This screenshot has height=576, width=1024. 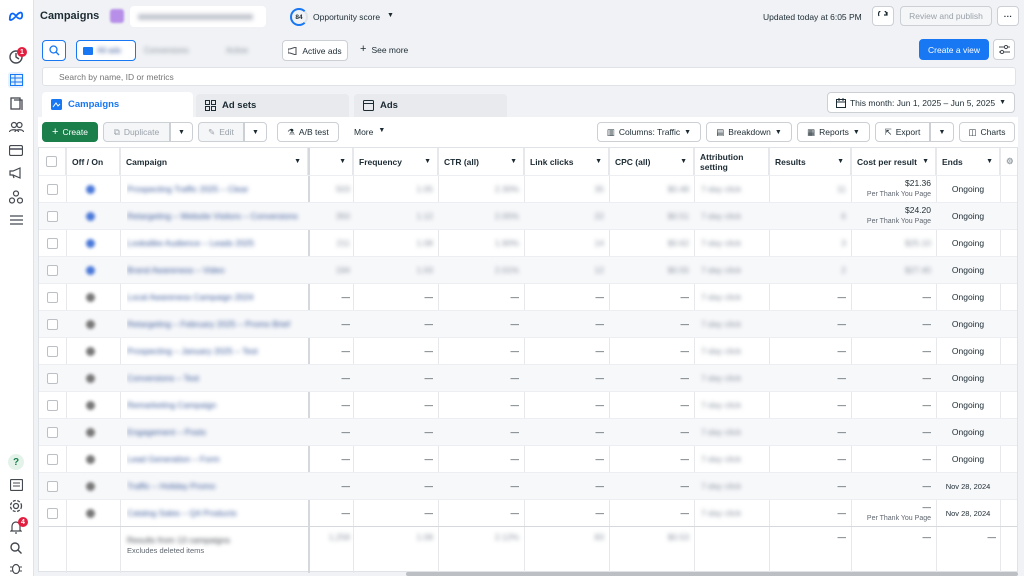 What do you see at coordinates (921, 102) in the screenshot?
I see `date-range-picker: This month: Jun 1, 2025 – Jun 5, 2025 ▼` at bounding box center [921, 102].